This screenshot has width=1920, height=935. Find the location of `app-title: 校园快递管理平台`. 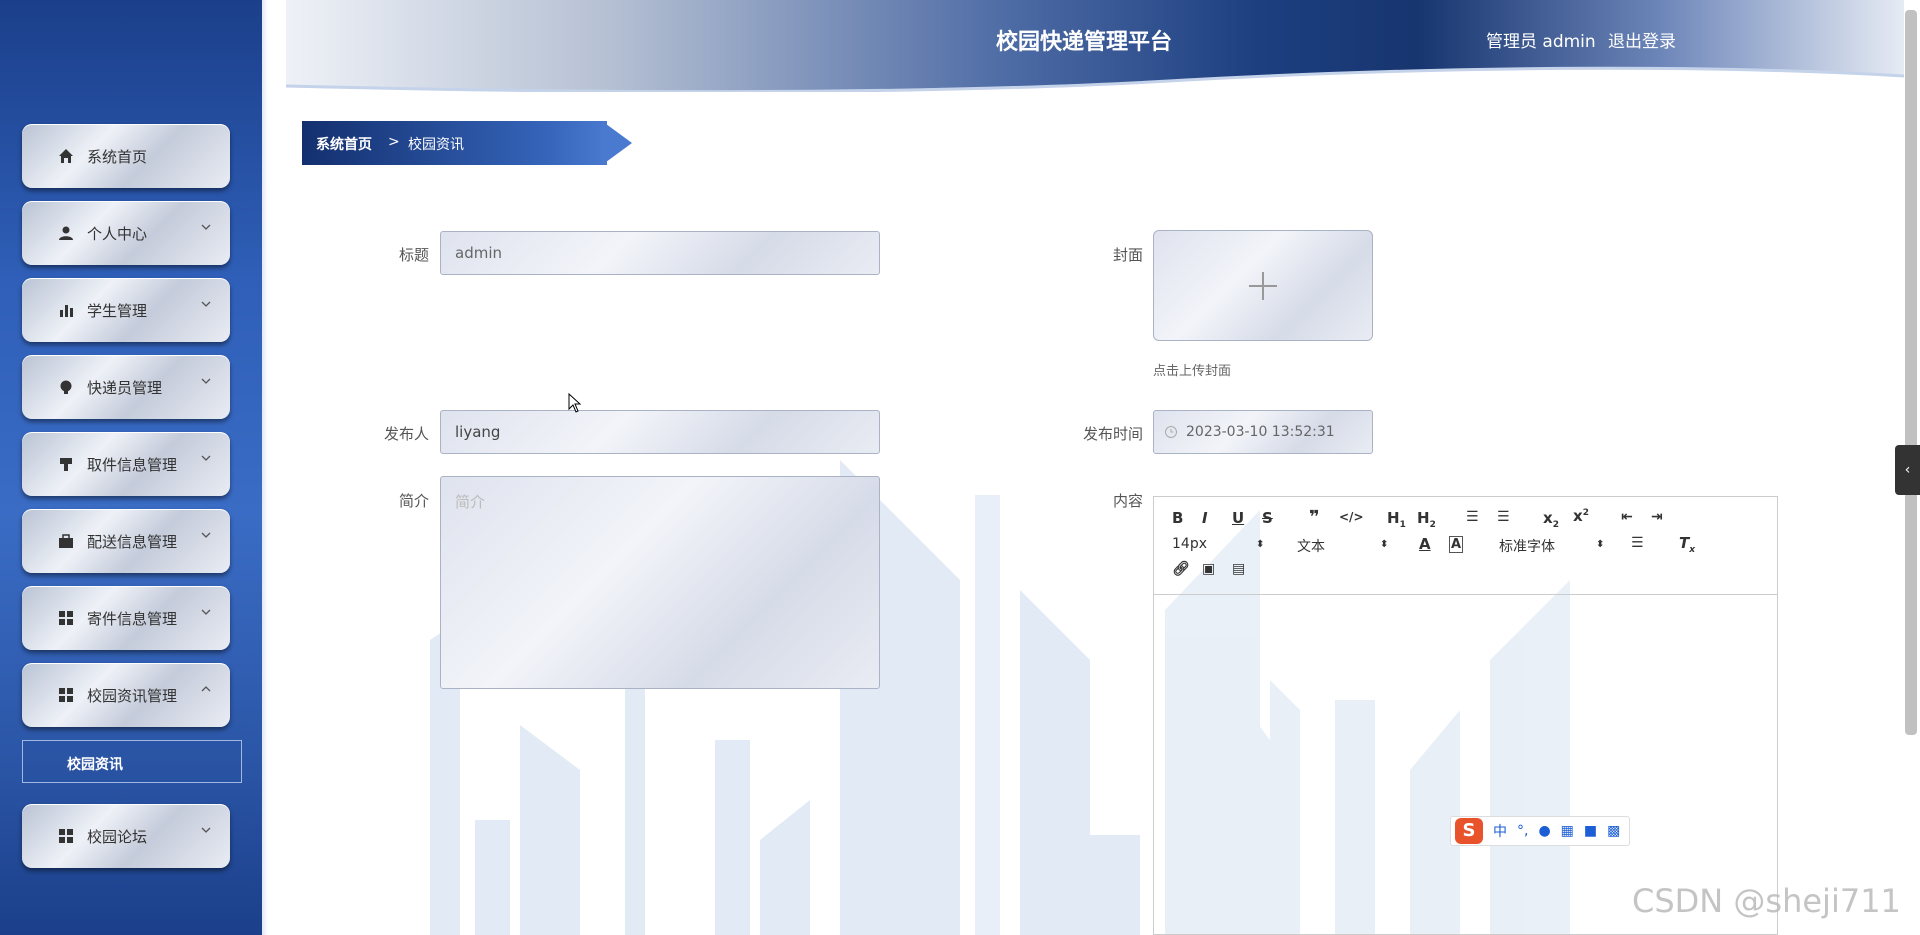

app-title: 校园快递管理平台 is located at coordinates (1084, 42).